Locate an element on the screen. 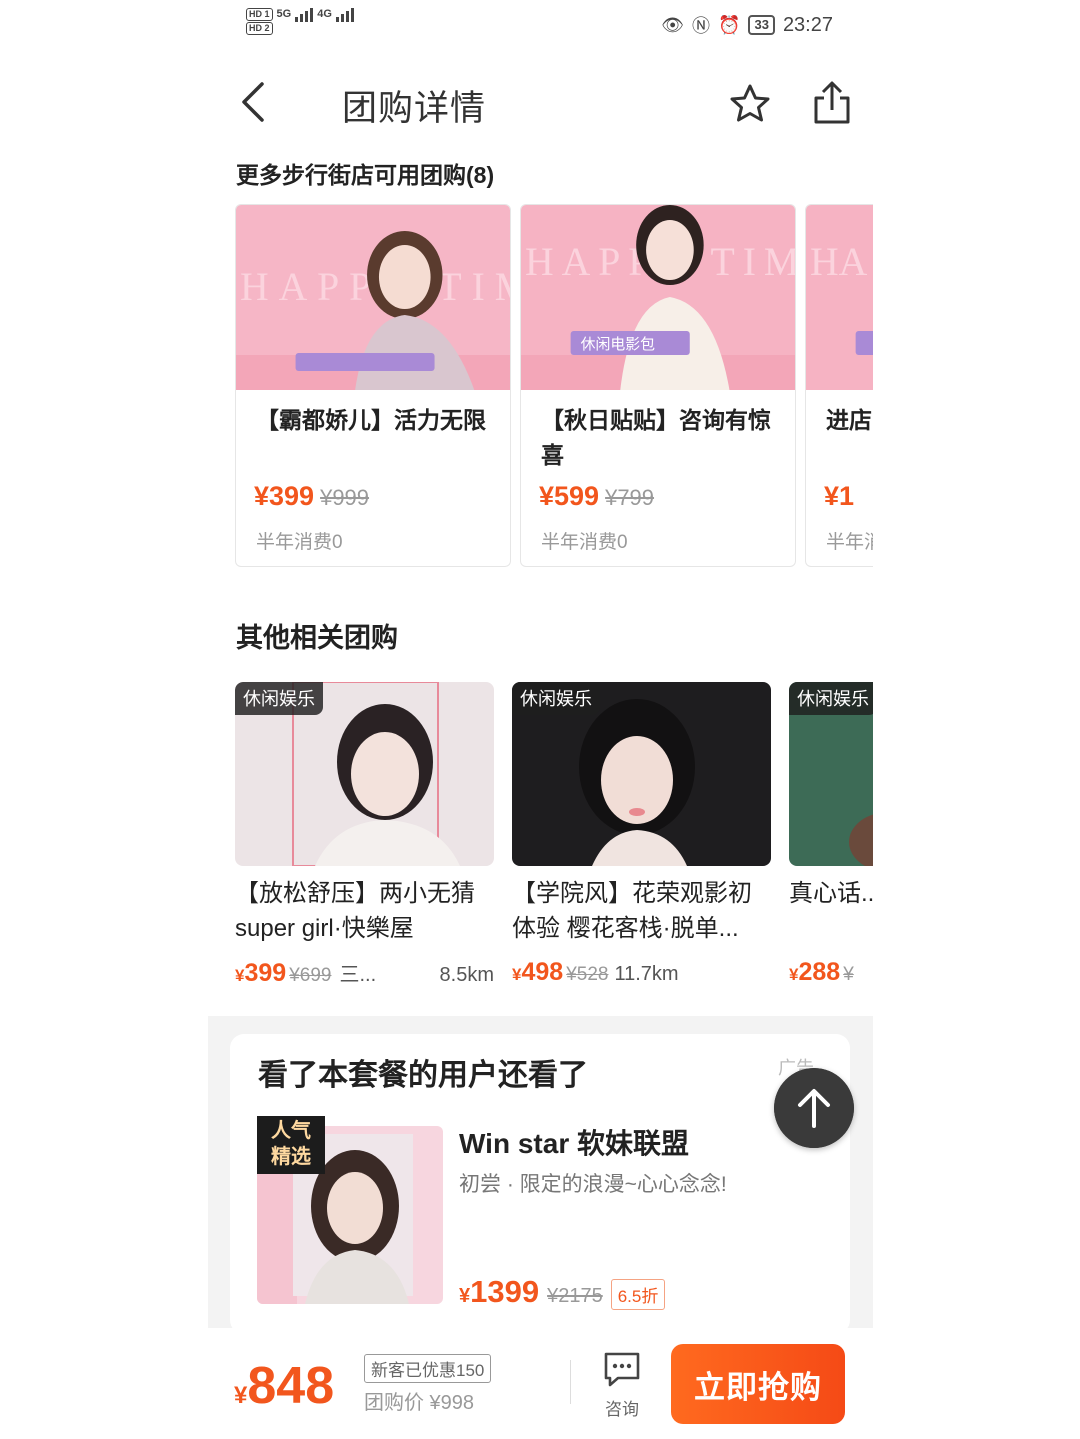 This screenshot has width=1080, height=1439. also-viewed-price-row: ¥1399 ¥2175 6.5折 is located at coordinates (562, 1292).